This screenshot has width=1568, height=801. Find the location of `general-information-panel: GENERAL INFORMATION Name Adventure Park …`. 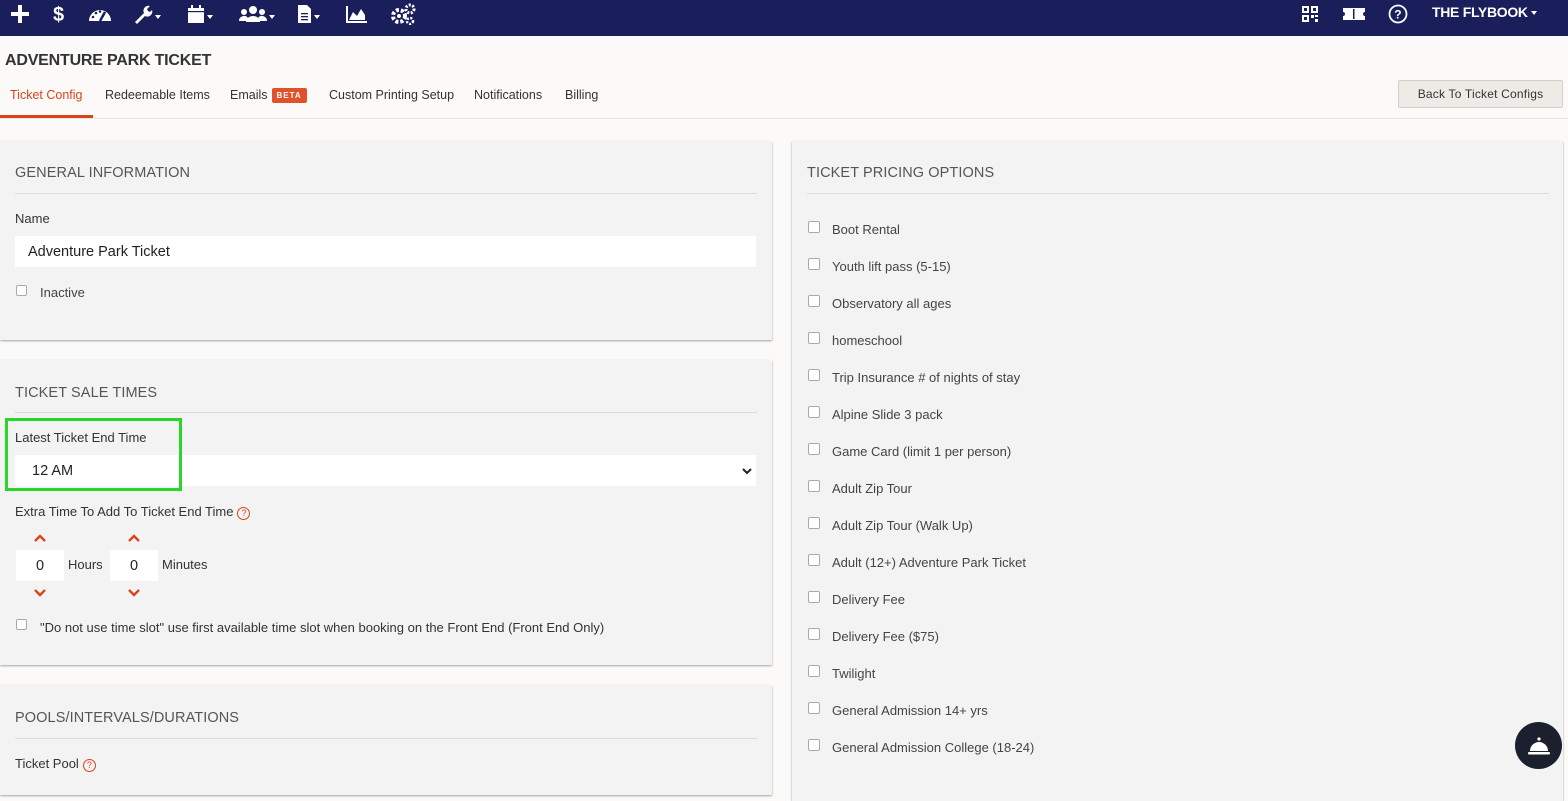

general-information-panel: GENERAL INFORMATION Name Adventure Park … is located at coordinates (386, 240).